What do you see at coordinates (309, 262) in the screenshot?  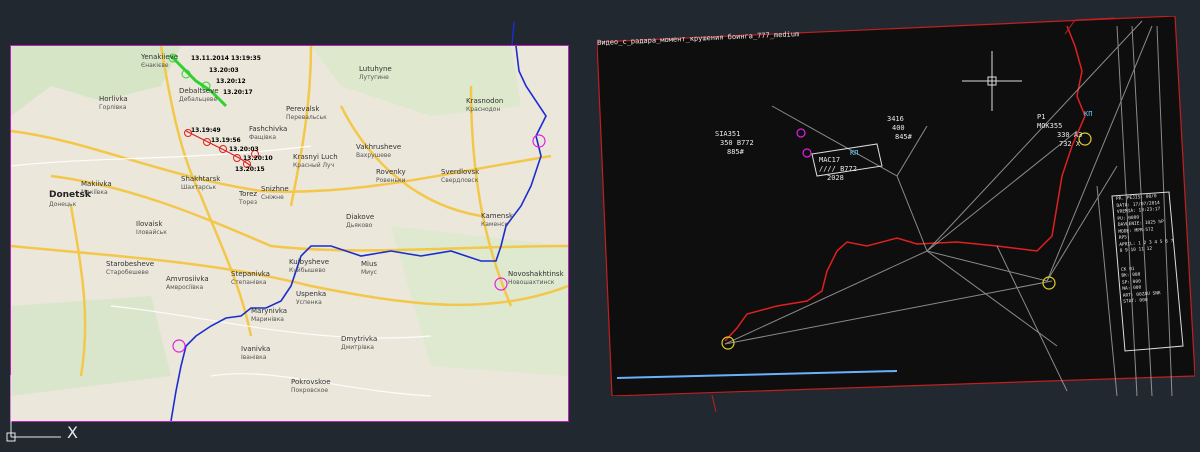 I see `city-label: Kuibysheve` at bounding box center [309, 262].